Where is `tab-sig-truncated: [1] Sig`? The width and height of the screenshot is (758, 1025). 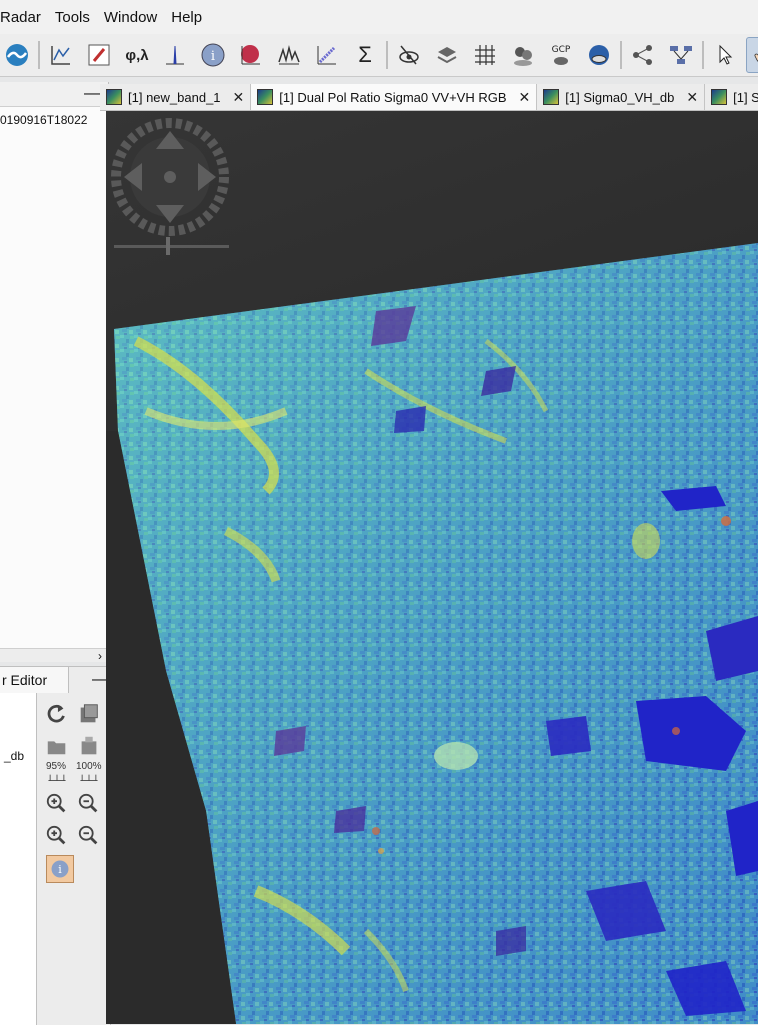 tab-sig-truncated: [1] Sig is located at coordinates (731, 97).